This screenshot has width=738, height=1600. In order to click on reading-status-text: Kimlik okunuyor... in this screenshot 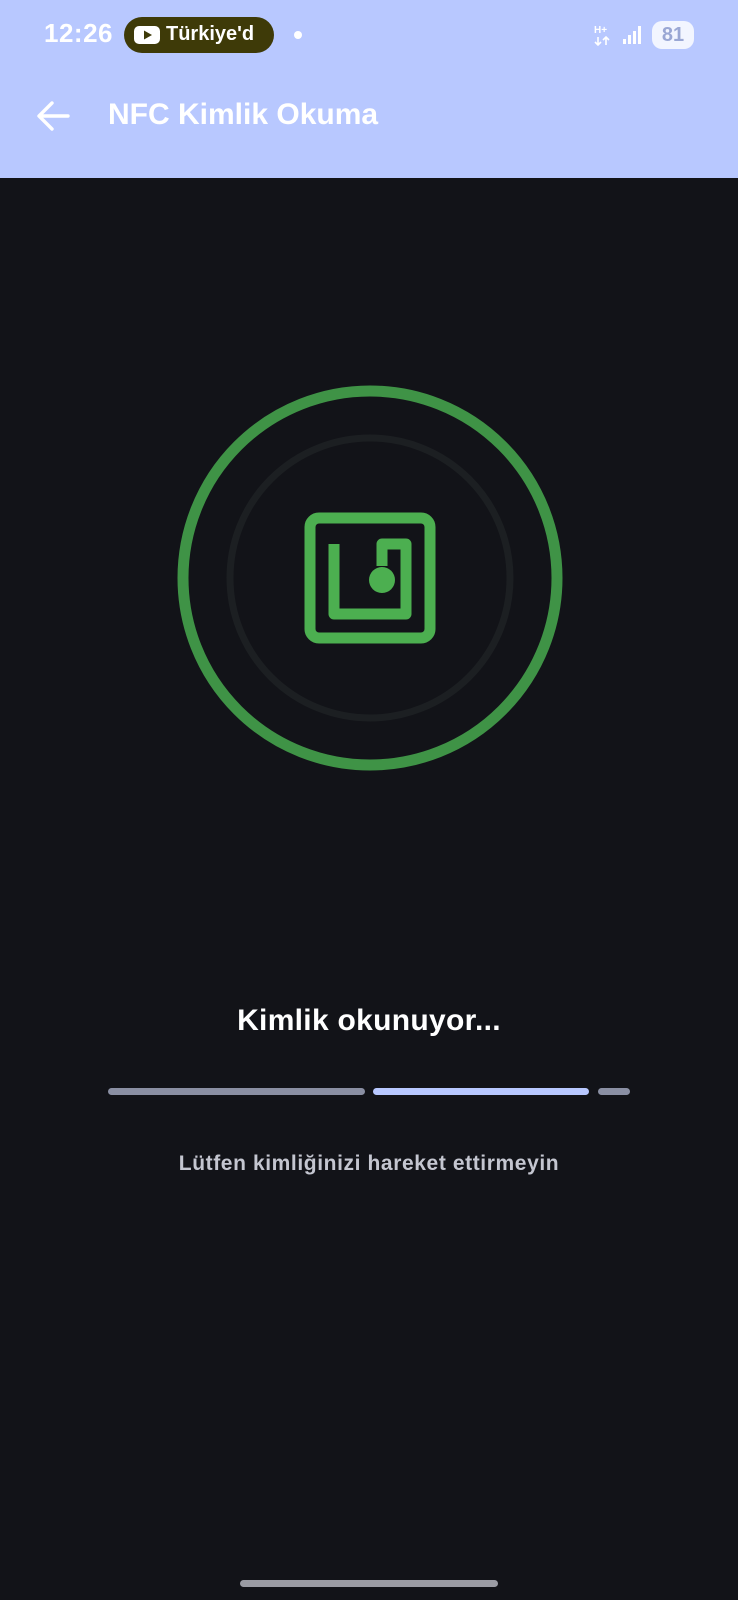, I will do `click(369, 1020)`.